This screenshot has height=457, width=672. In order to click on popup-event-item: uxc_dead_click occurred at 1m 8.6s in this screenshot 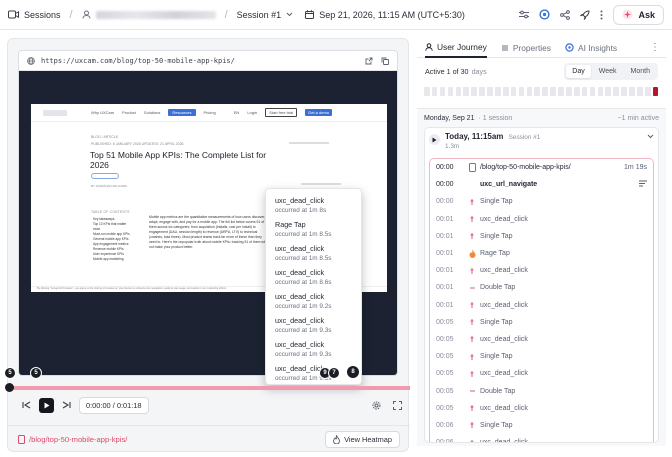, I will do `click(313, 277)`.